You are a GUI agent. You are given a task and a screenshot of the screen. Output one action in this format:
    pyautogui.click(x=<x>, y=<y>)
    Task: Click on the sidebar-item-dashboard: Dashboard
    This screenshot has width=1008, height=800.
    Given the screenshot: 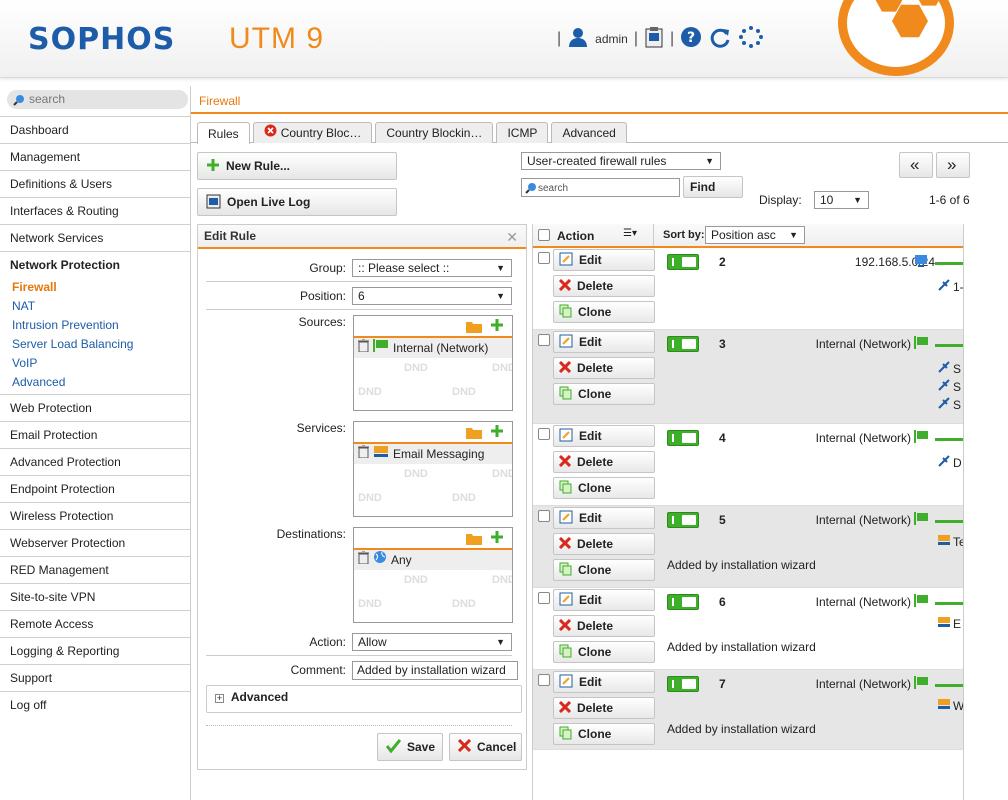 What is the action you would take?
    pyautogui.click(x=95, y=129)
    